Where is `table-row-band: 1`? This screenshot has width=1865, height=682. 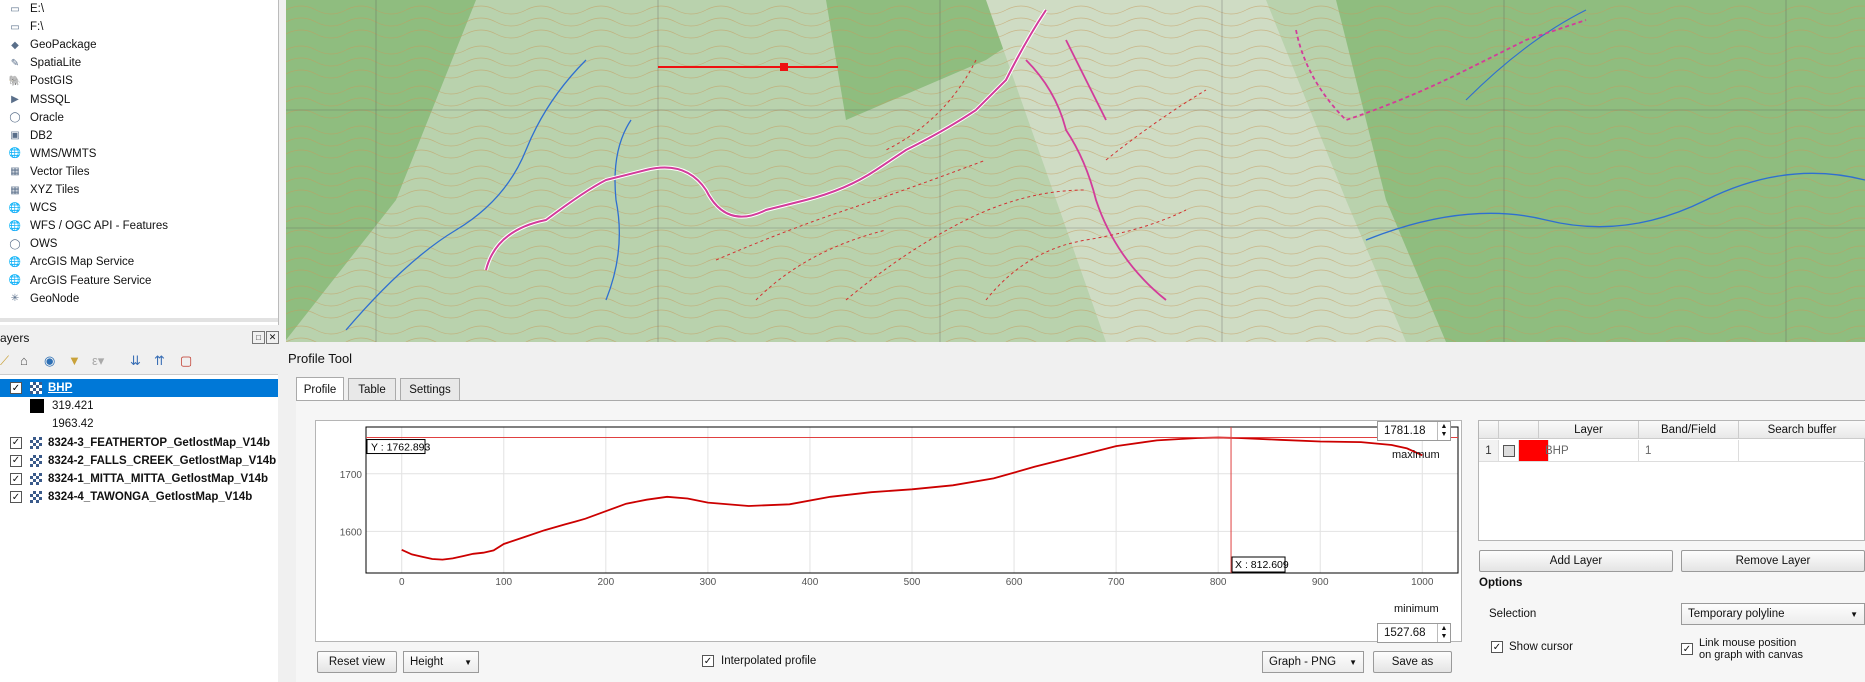 table-row-band: 1 is located at coordinates (1689, 451).